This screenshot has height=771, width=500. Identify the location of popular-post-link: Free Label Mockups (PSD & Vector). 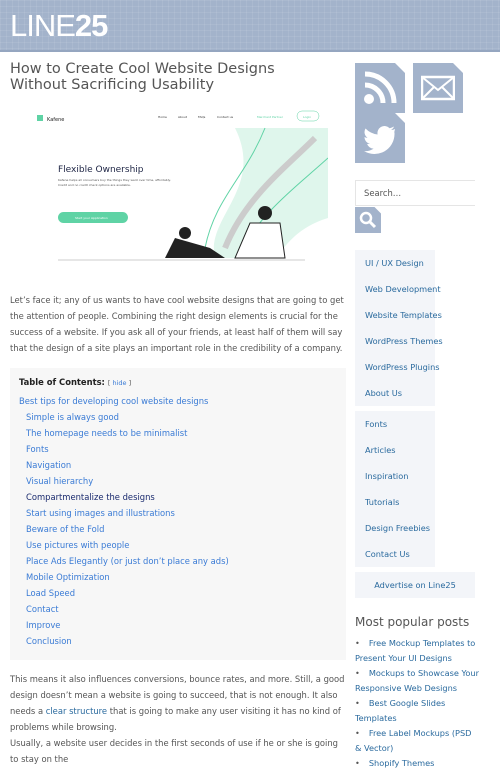
(417, 741).